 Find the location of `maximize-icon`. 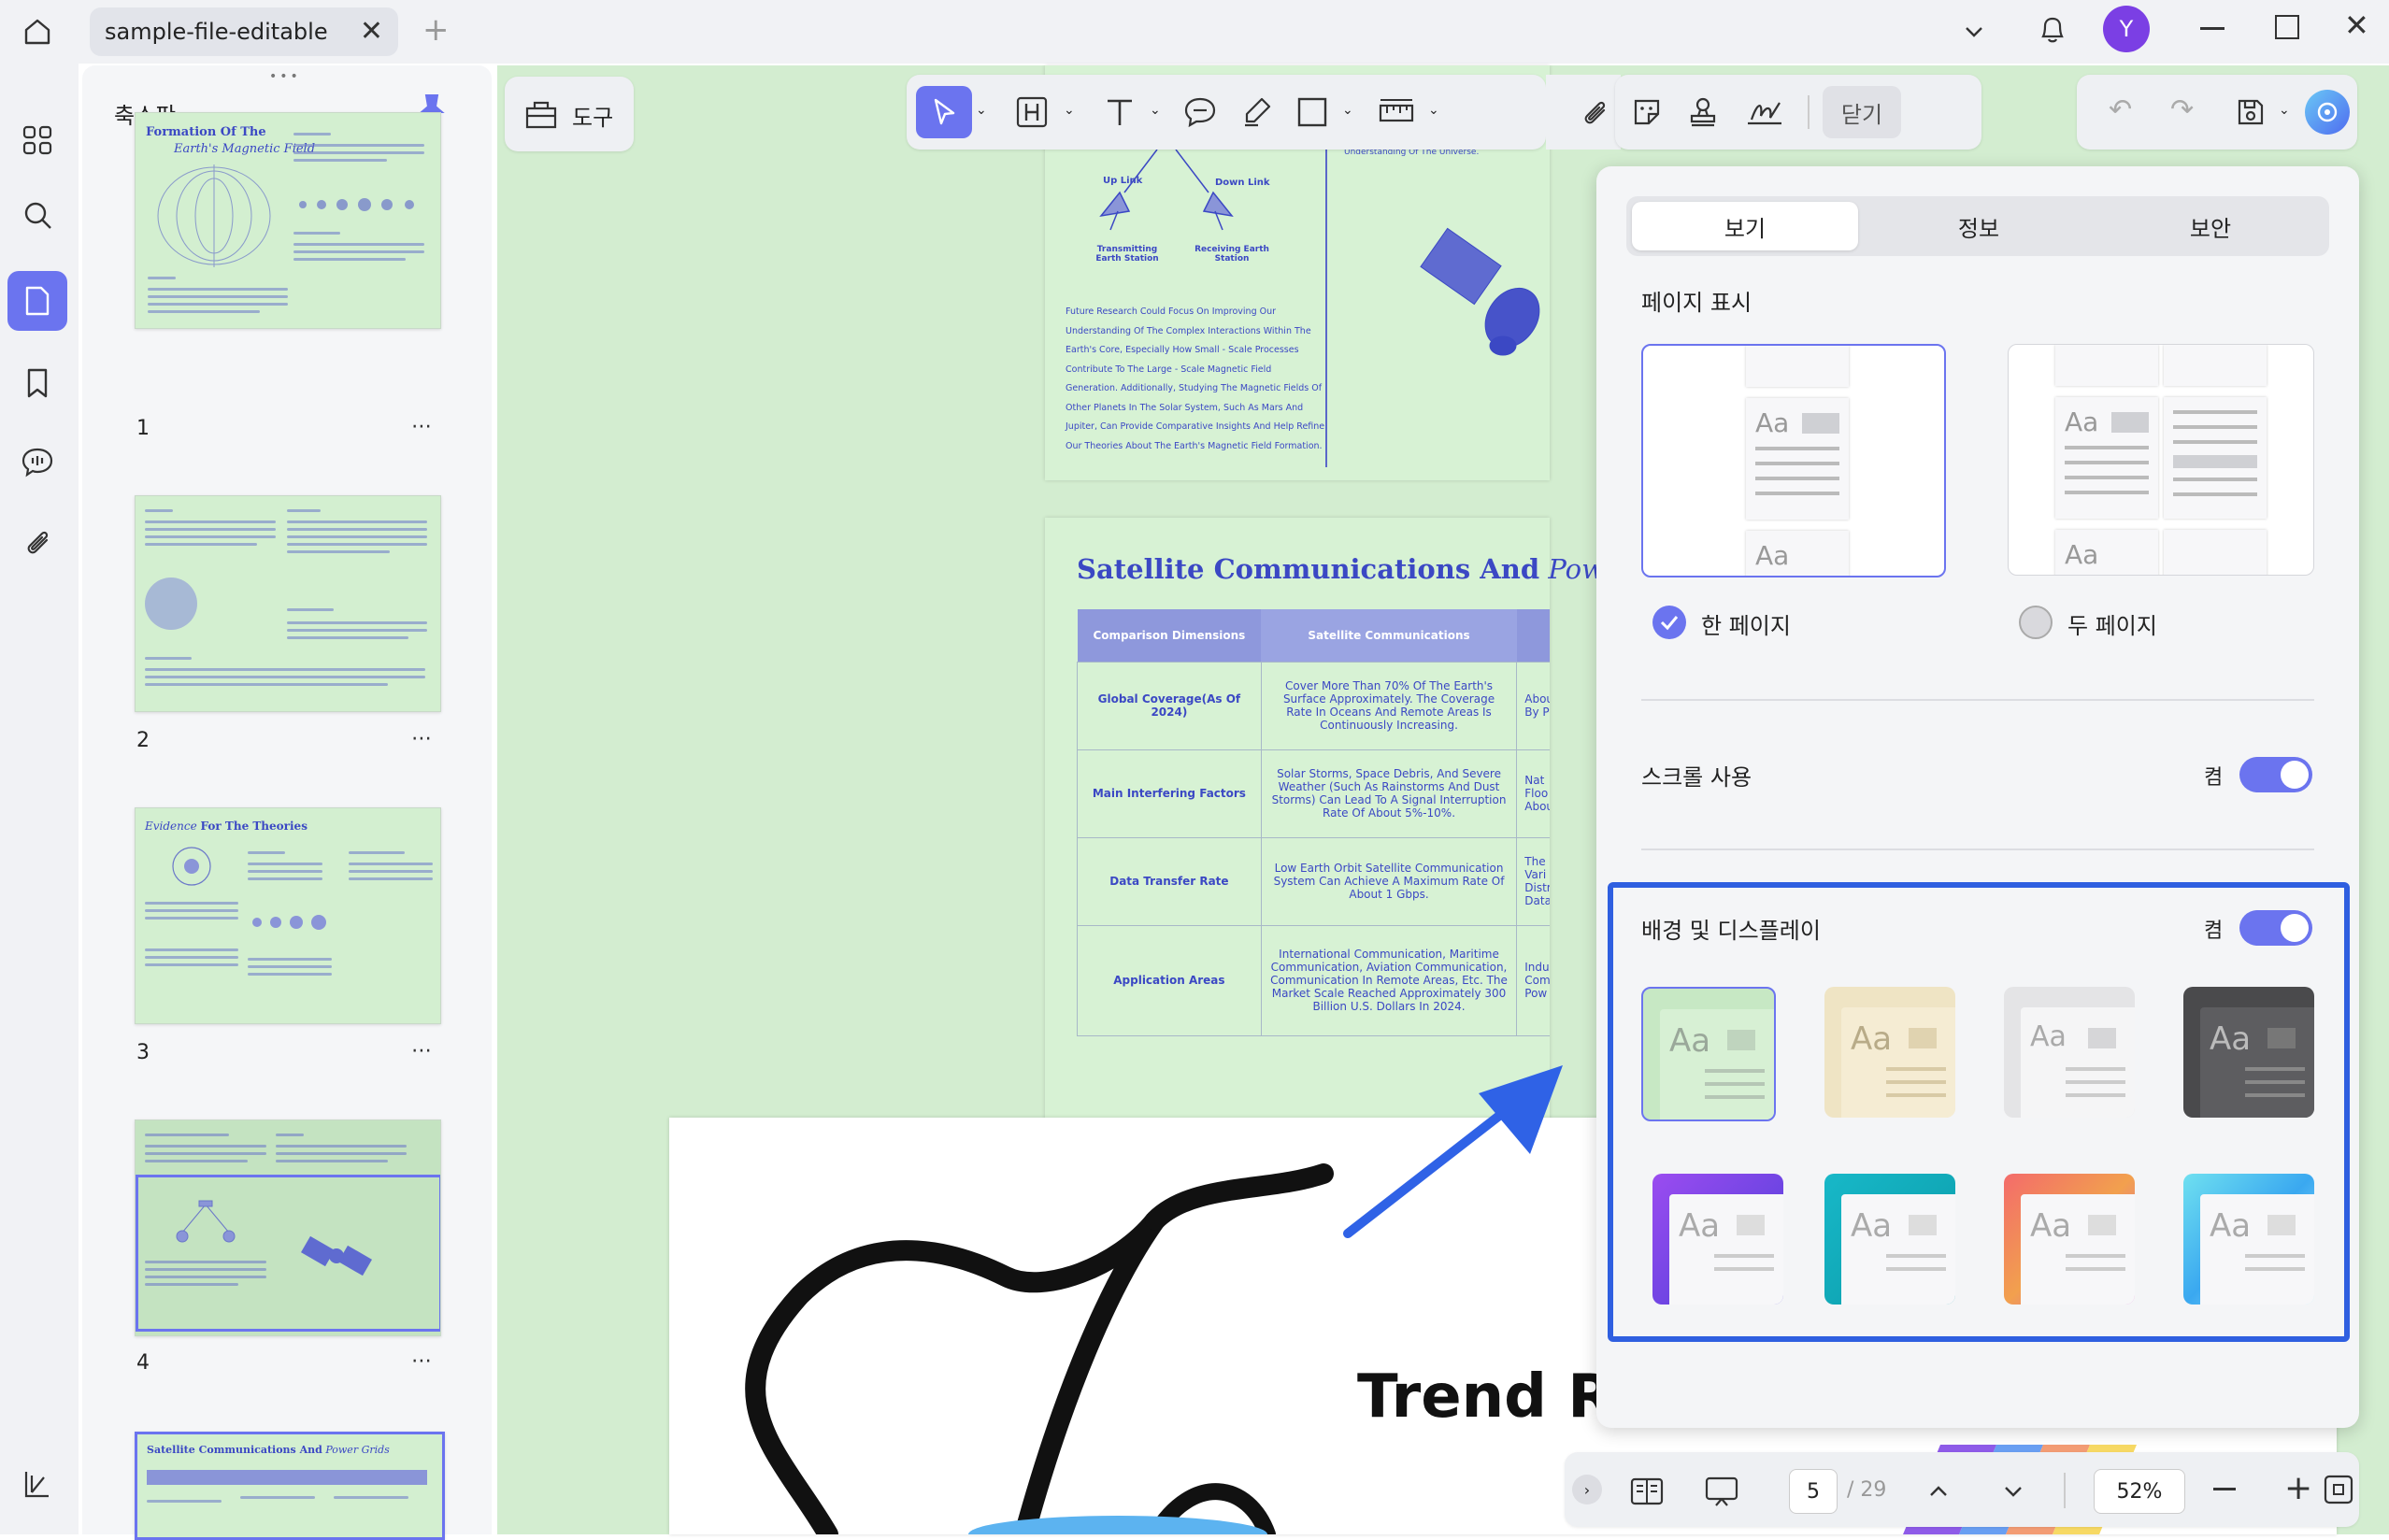

maximize-icon is located at coordinates (2287, 27).